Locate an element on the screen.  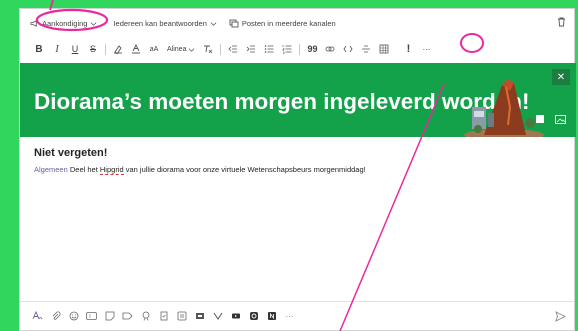
post-multiple-channels-button: Posten in meerdere kanalen is located at coordinates (282, 23).